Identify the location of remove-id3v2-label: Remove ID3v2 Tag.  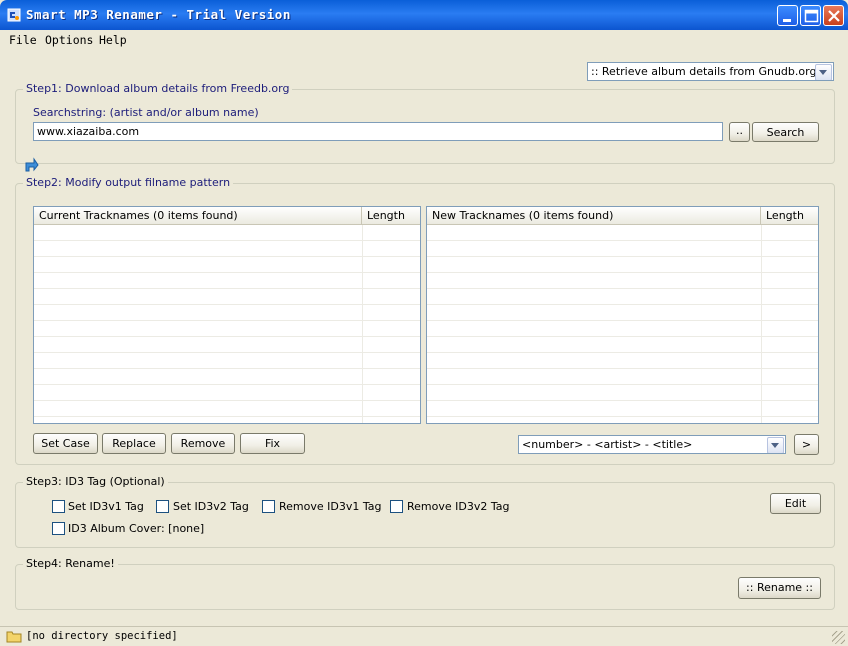
(458, 506).